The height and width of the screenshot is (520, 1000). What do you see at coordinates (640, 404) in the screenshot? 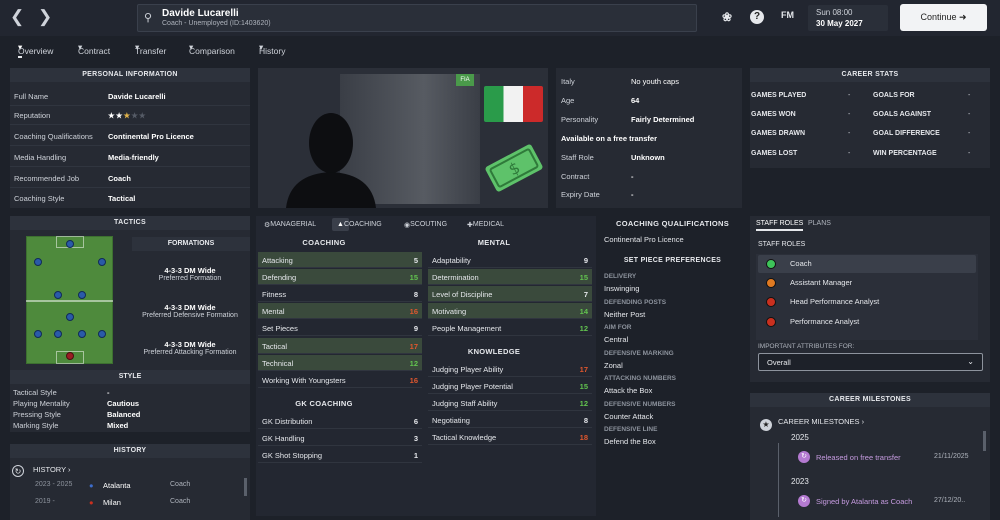
I see `set-piece-key: DEFENSIVE NUMBERS` at bounding box center [640, 404].